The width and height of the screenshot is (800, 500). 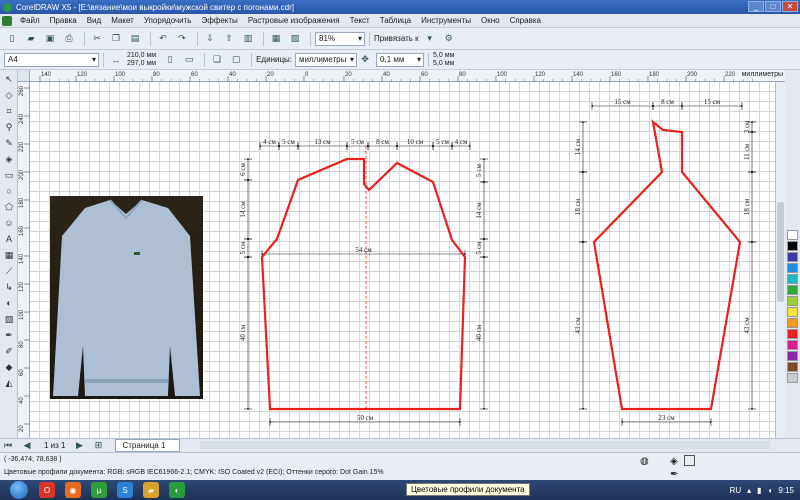 I want to click on network-icon: ▮, so click(x=759, y=490).